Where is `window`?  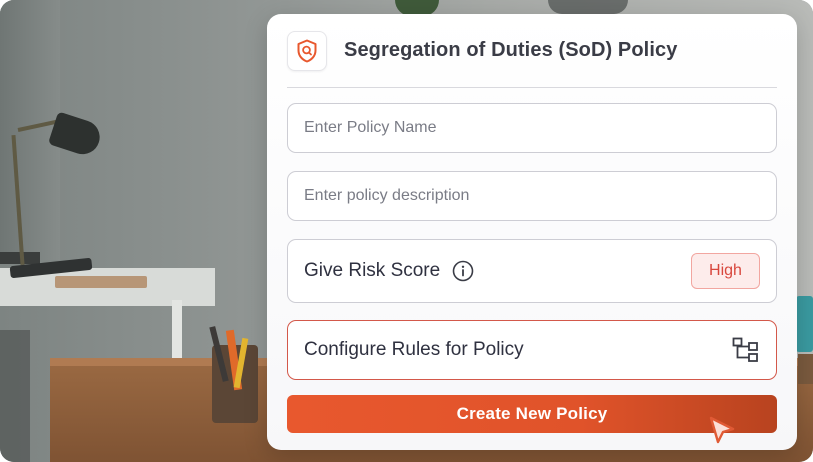
window is located at coordinates (30, 130).